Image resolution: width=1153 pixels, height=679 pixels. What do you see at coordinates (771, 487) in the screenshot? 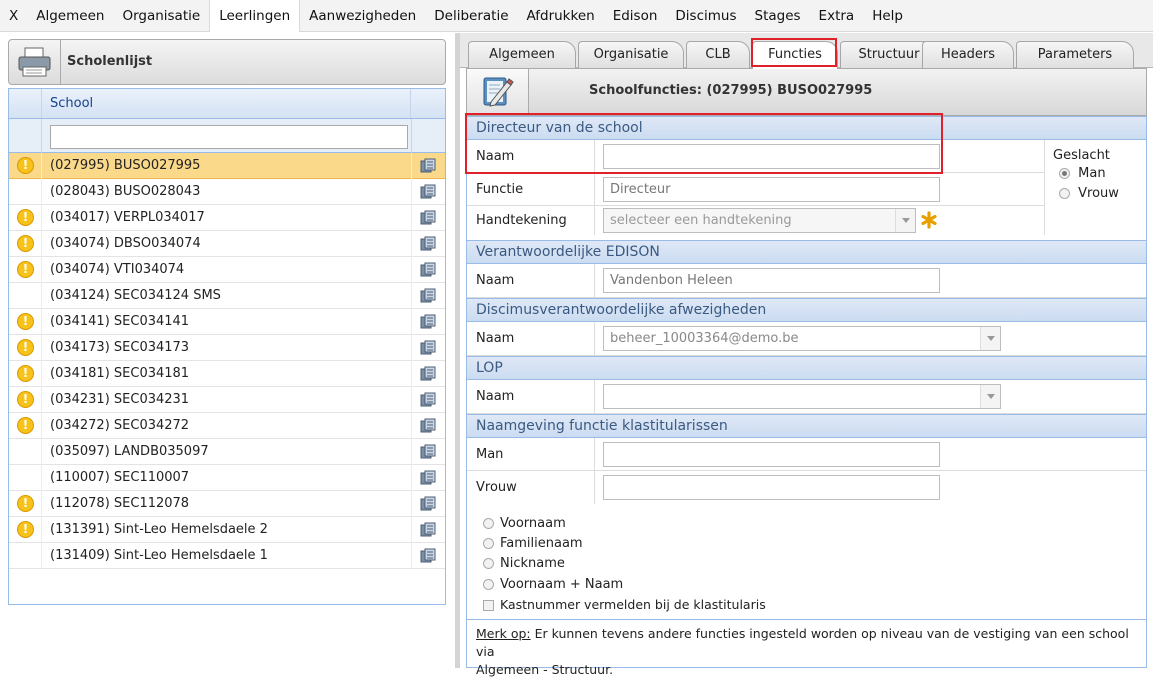
I see `klastitularis-vrouw-input` at bounding box center [771, 487].